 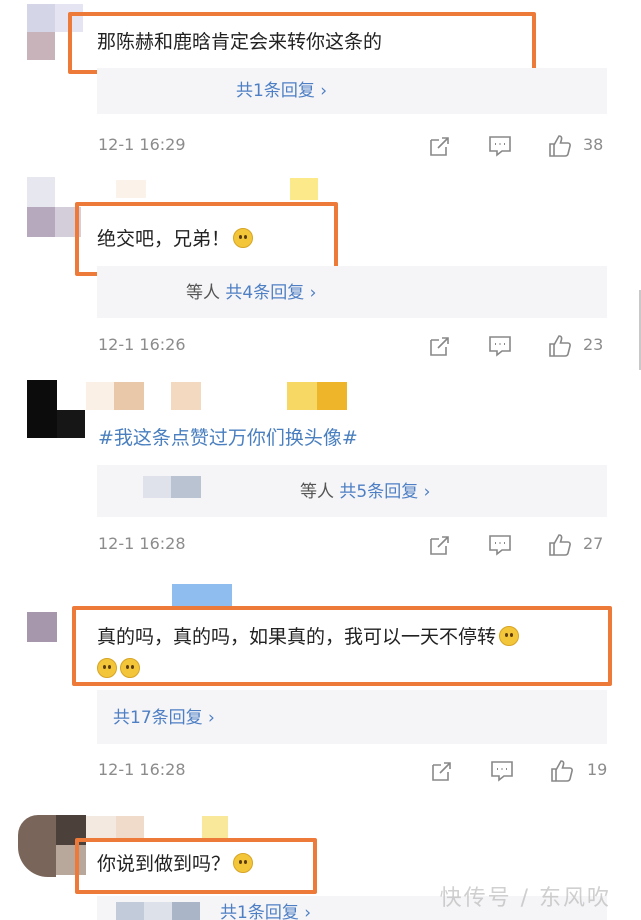 What do you see at coordinates (597, 769) in the screenshot?
I see `like-count: 19` at bounding box center [597, 769].